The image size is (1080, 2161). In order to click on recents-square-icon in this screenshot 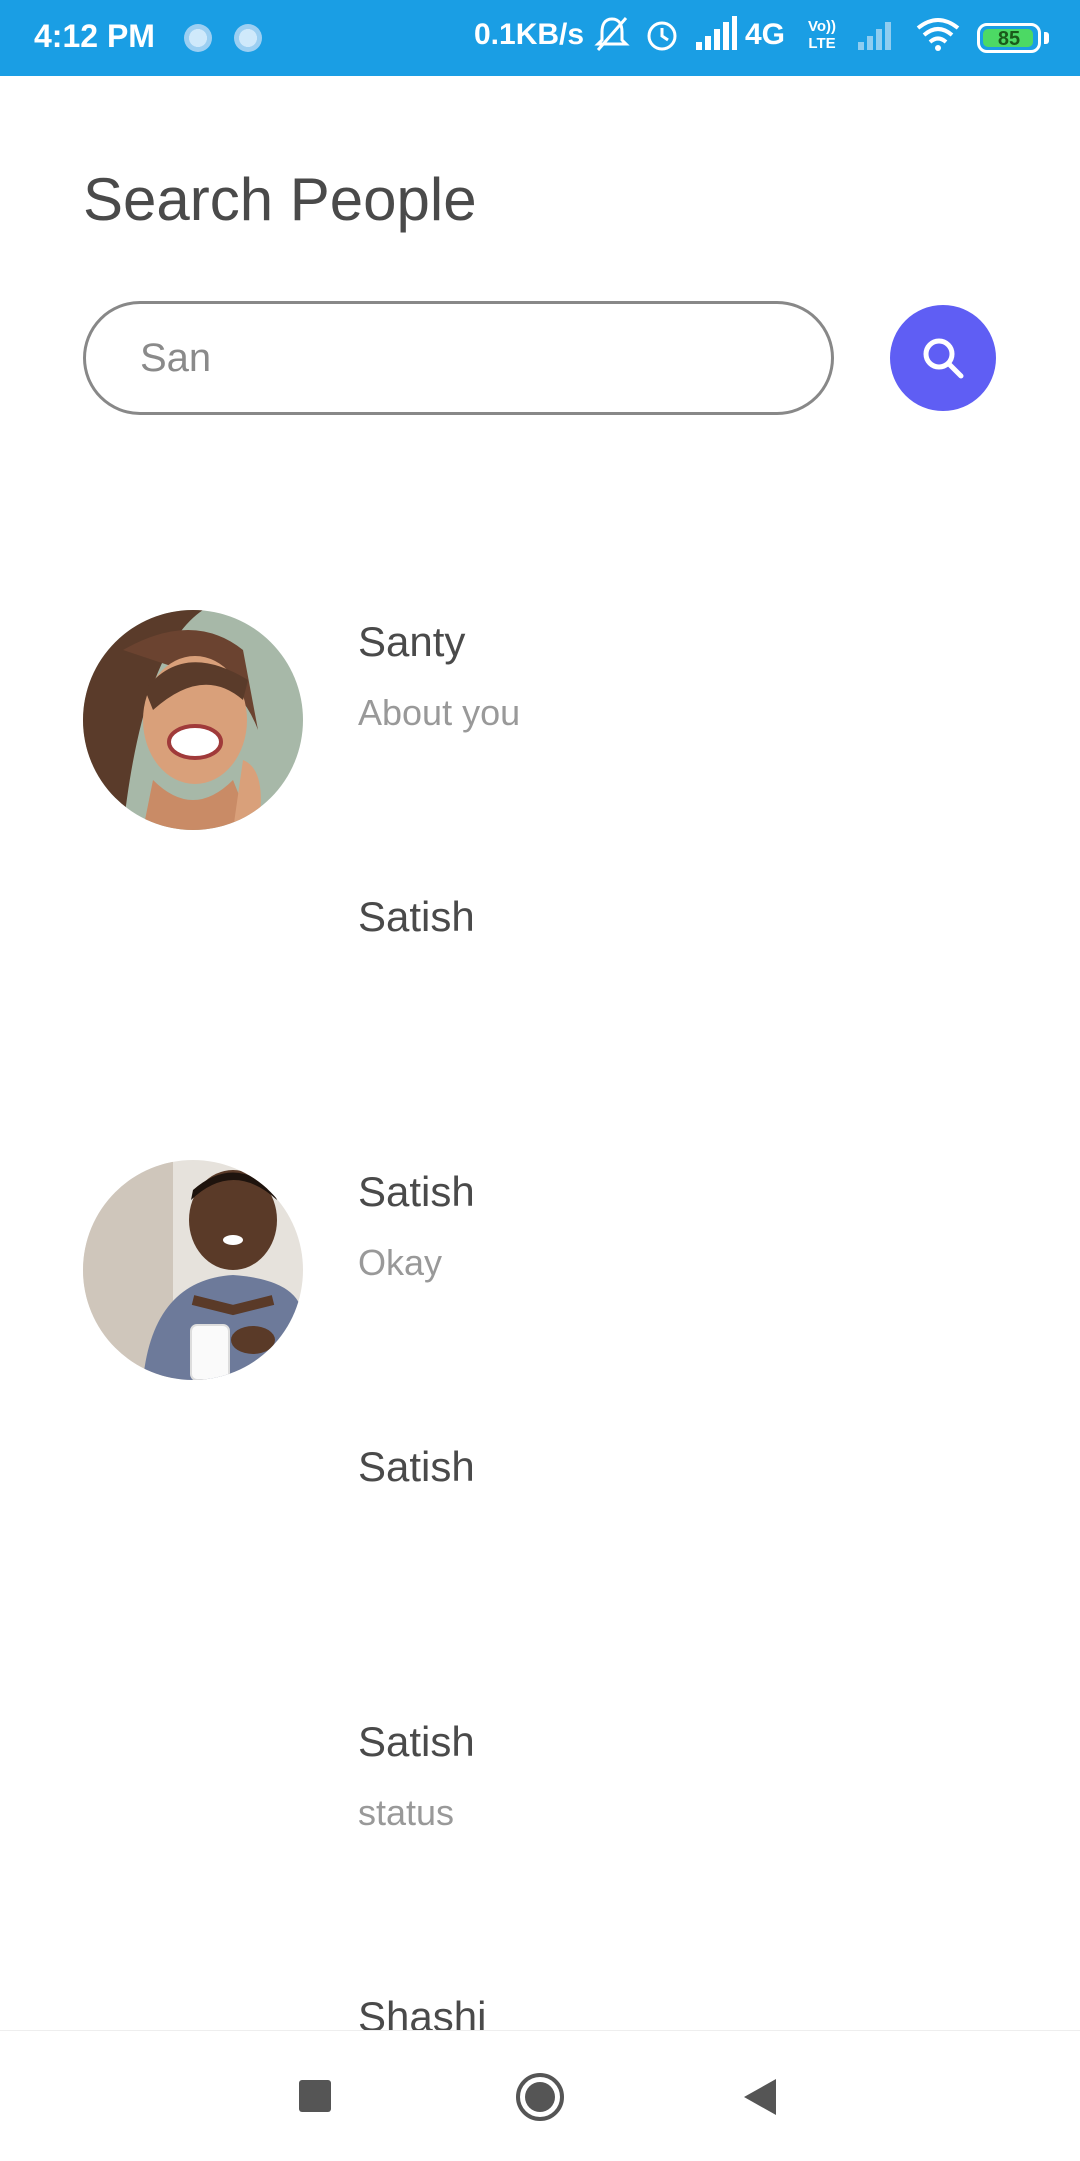, I will do `click(315, 2096)`.